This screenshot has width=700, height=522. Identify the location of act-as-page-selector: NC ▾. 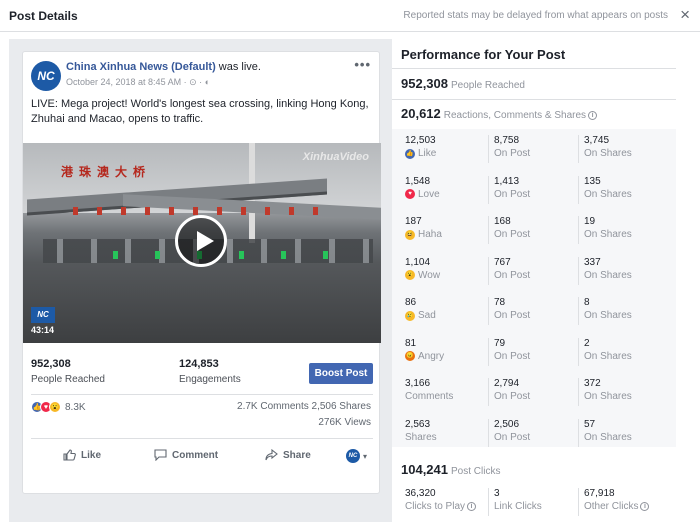
(356, 456).